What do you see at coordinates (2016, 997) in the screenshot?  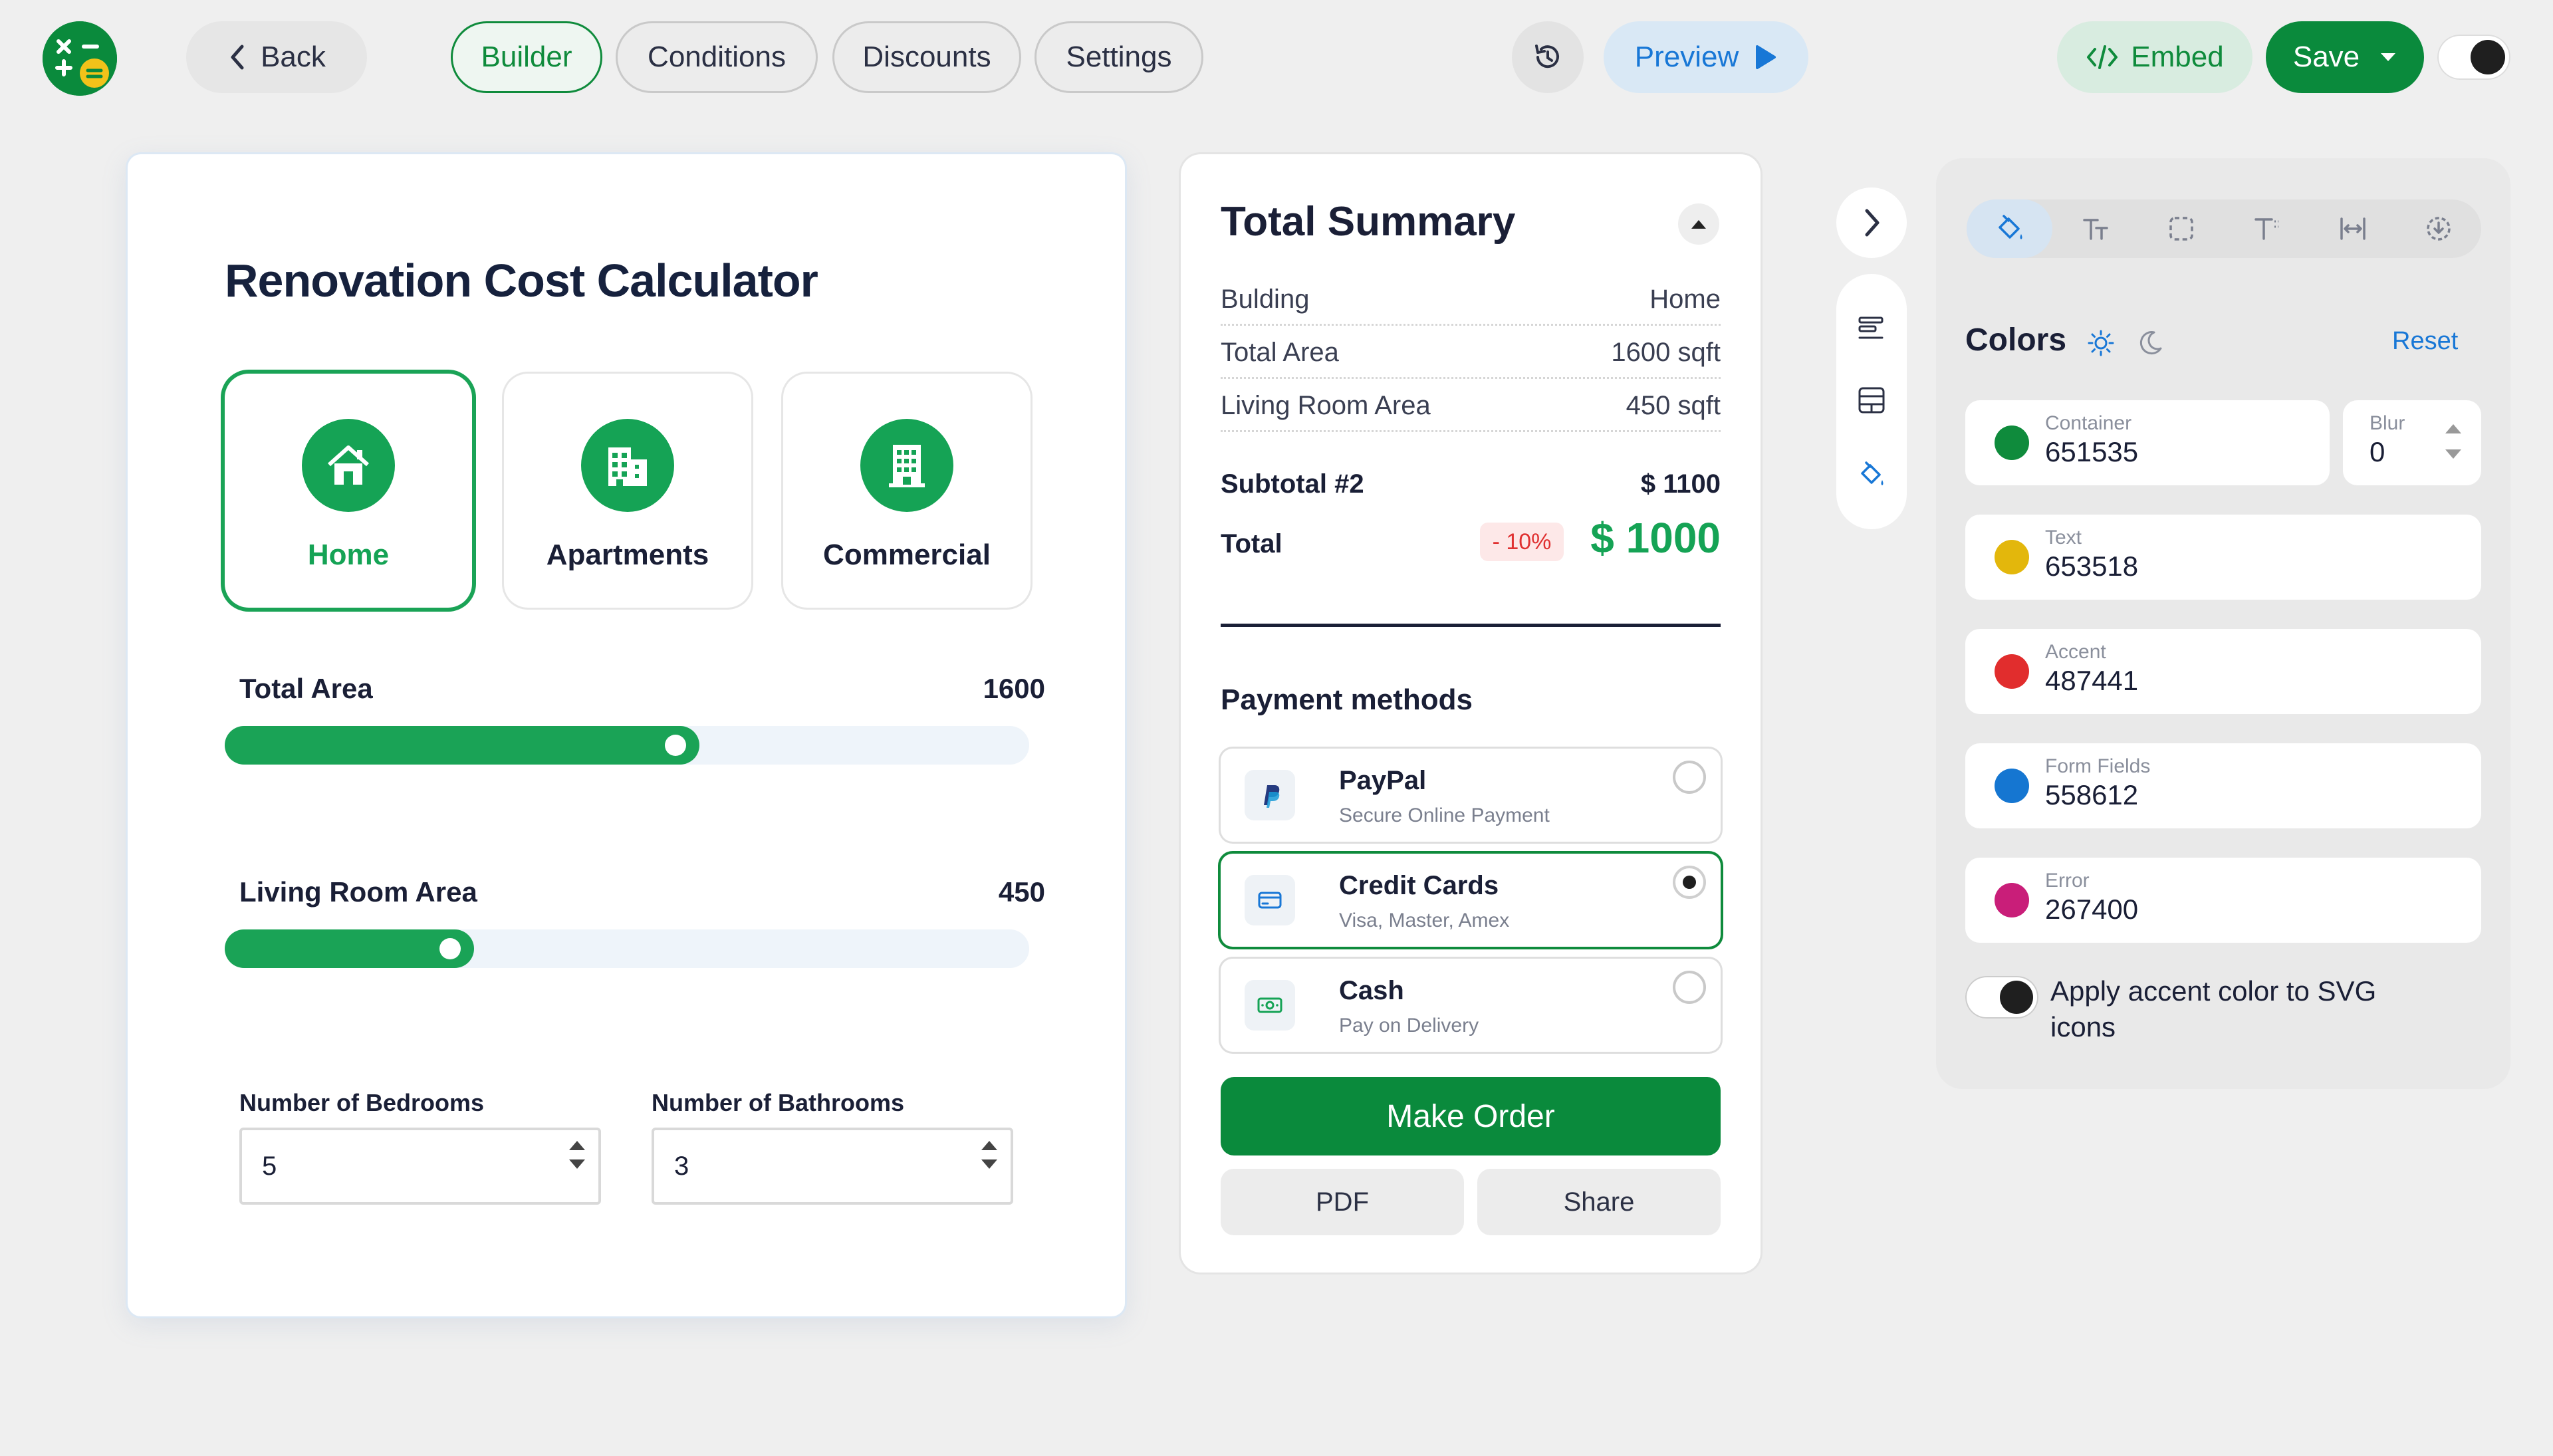 I see `toggle-knob` at bounding box center [2016, 997].